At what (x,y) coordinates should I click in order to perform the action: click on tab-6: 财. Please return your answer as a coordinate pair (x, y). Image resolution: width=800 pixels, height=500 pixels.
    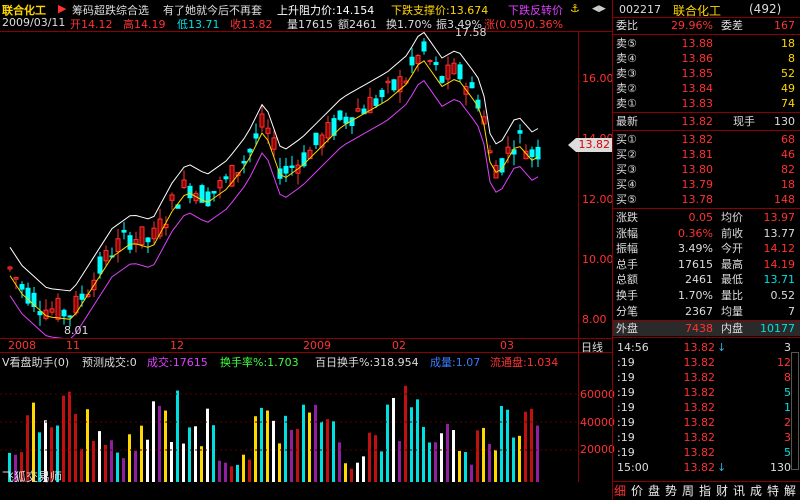
    Looking at the image, I should click on (722, 490).